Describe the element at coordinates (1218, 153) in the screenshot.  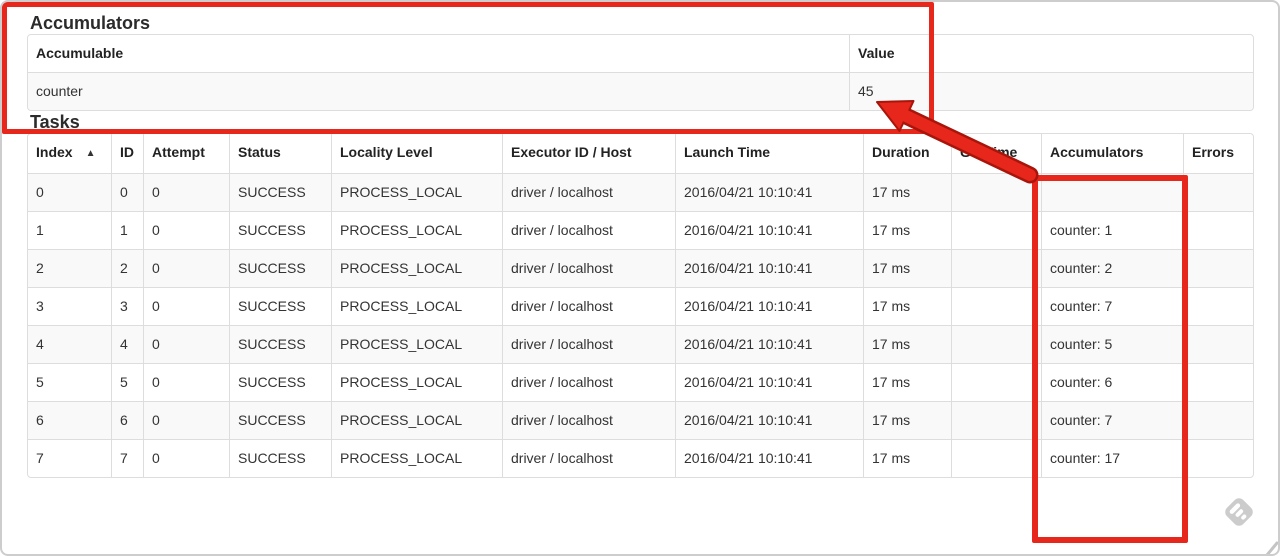
I see `column-header-errors: Errors` at that location.